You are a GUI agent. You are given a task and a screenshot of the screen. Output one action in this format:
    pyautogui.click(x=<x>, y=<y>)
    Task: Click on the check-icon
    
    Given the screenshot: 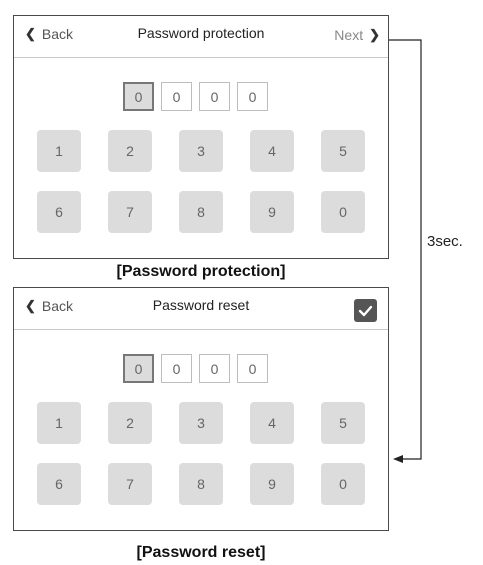 What is the action you would take?
    pyautogui.click(x=365, y=310)
    